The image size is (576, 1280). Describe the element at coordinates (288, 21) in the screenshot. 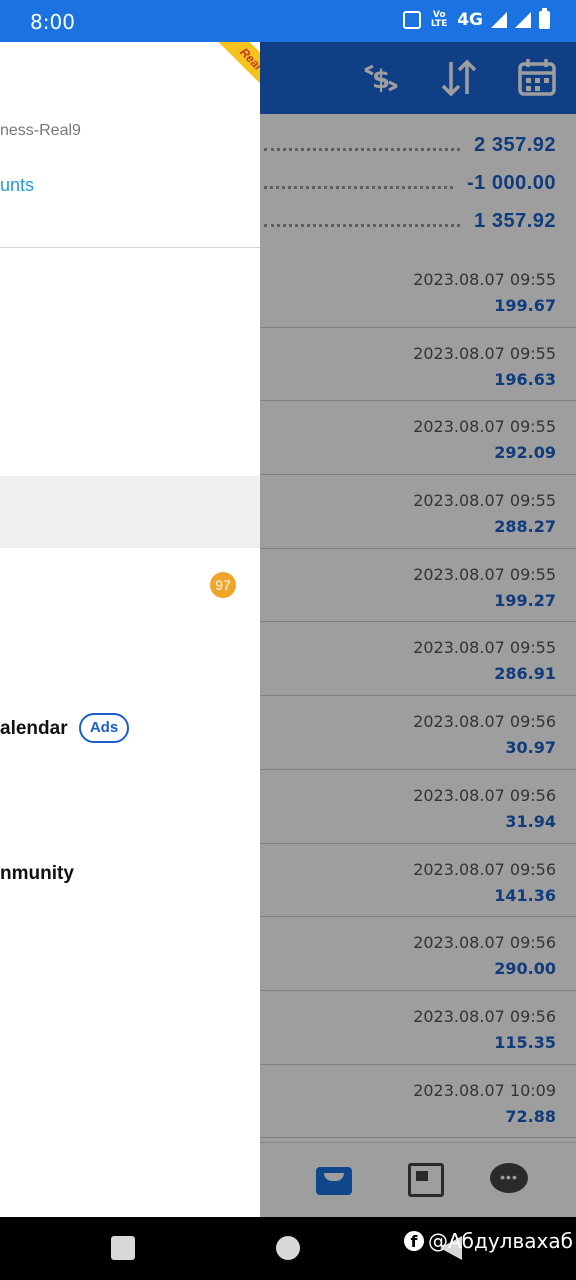

I see `status-bar: 8:00 Vo LTE 4G` at that location.